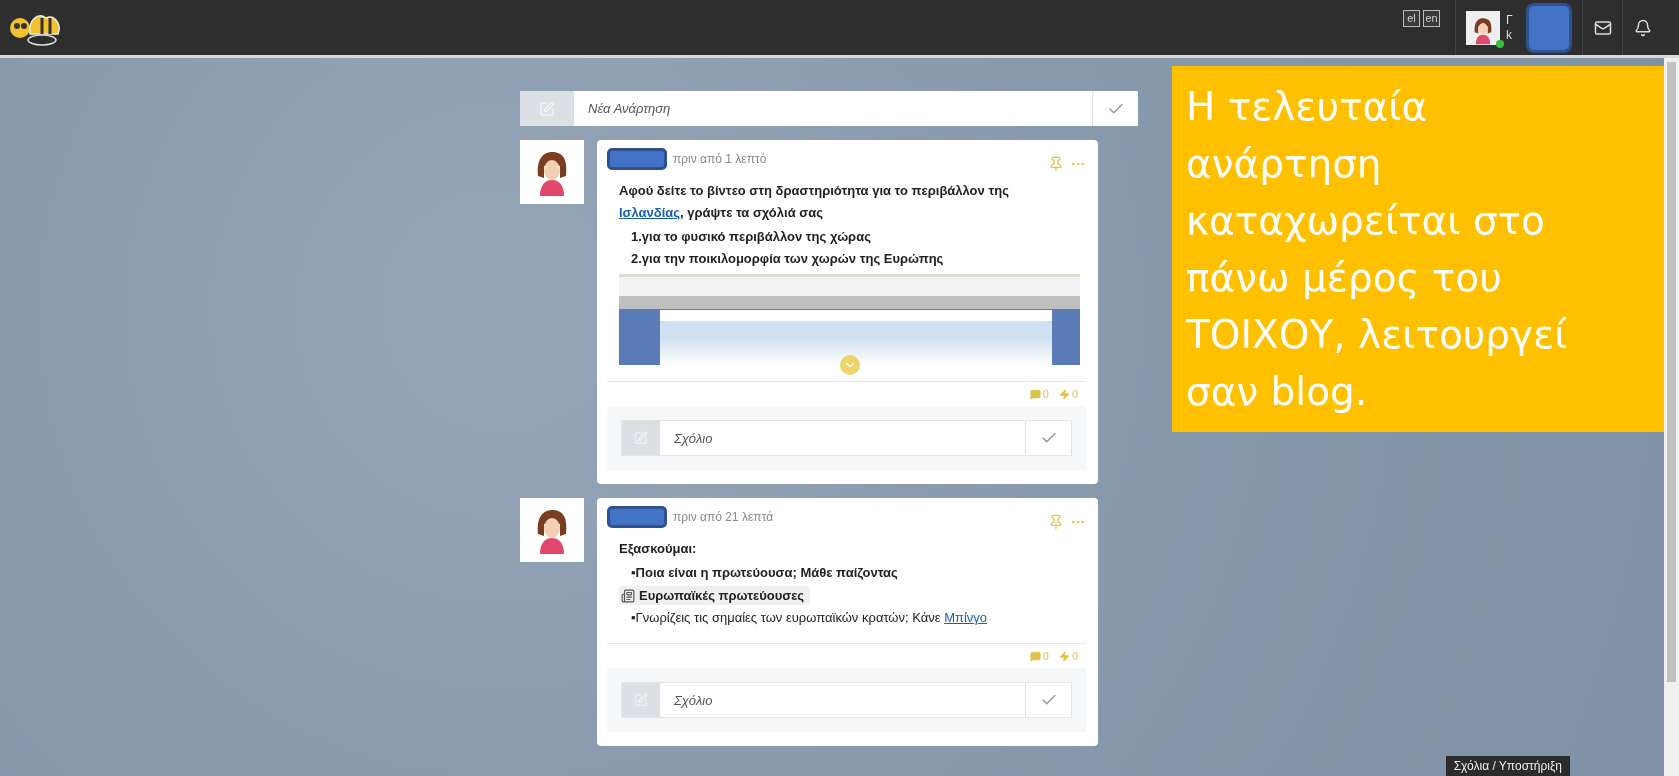 The height and width of the screenshot is (776, 1679). Describe the element at coordinates (1509, 35) in the screenshot. I see `user-name-fragment: k` at that location.